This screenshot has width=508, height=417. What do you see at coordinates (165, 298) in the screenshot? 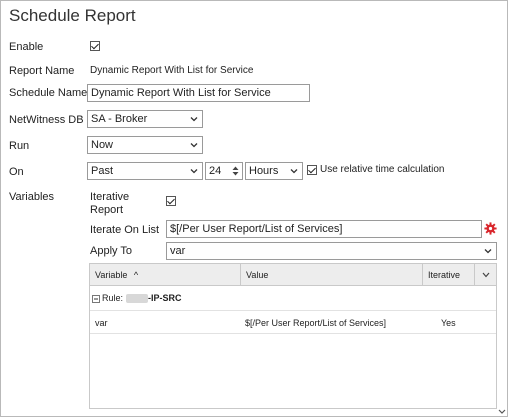
I see `group-label-suffix: -IP-SRC` at bounding box center [165, 298].